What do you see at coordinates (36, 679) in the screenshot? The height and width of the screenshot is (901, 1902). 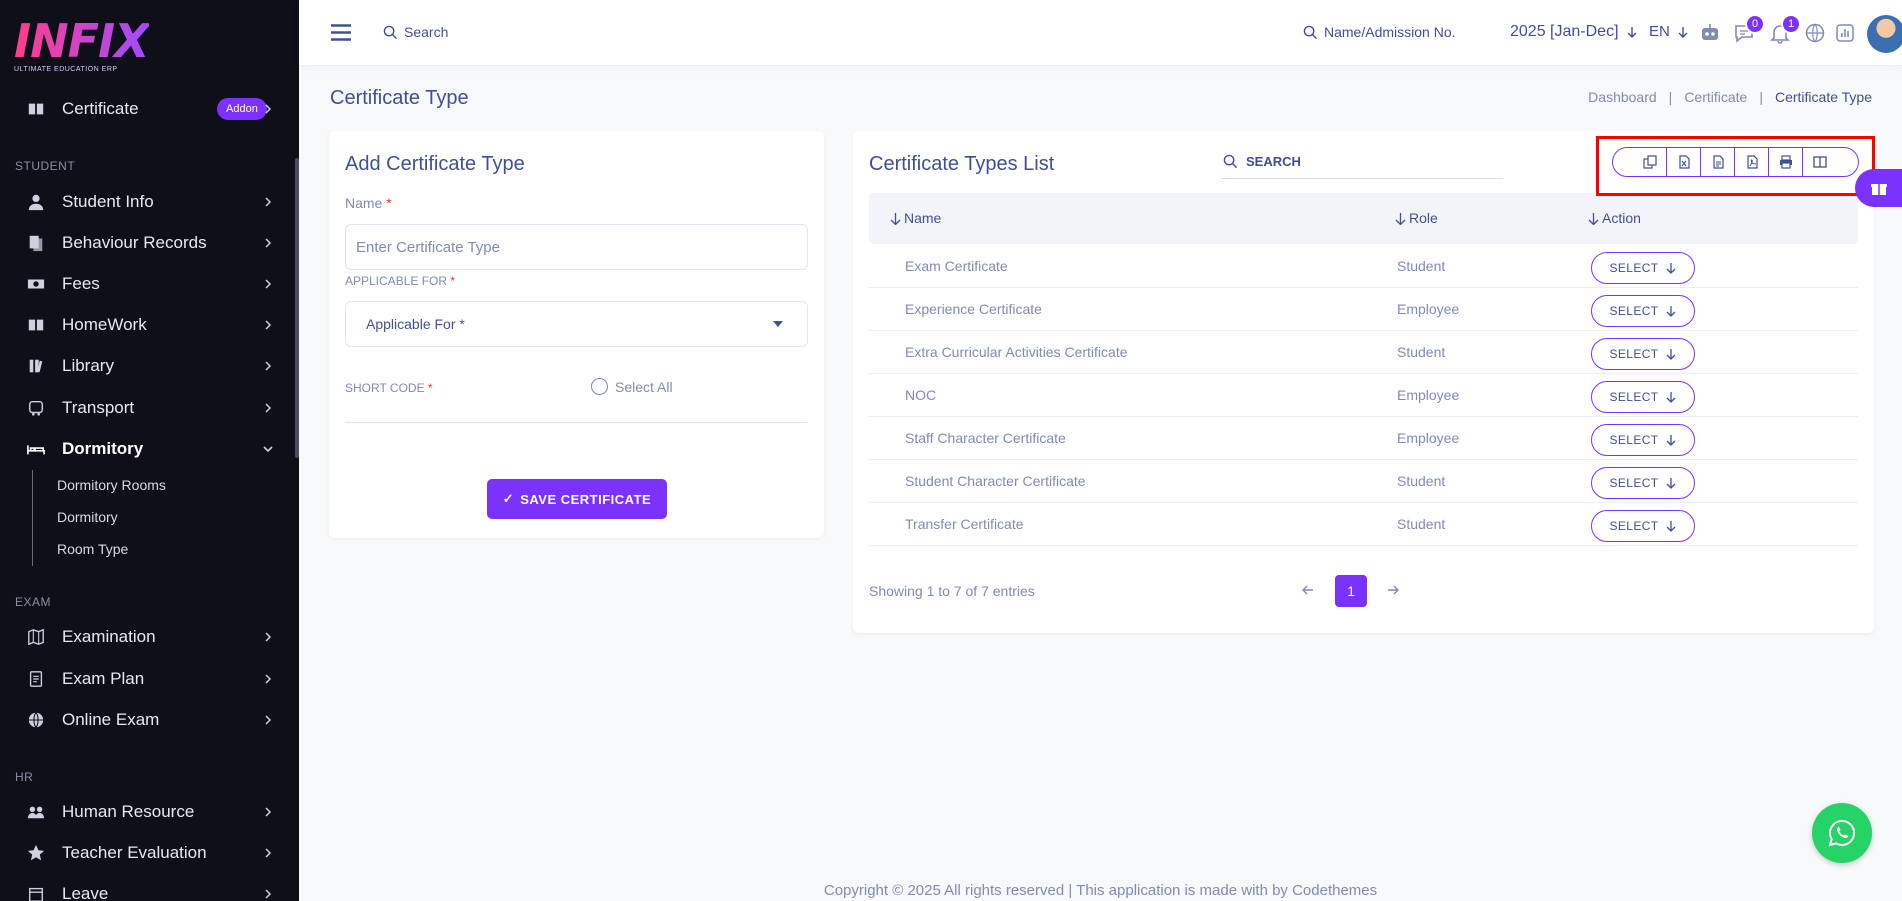 I see `plan-icon` at bounding box center [36, 679].